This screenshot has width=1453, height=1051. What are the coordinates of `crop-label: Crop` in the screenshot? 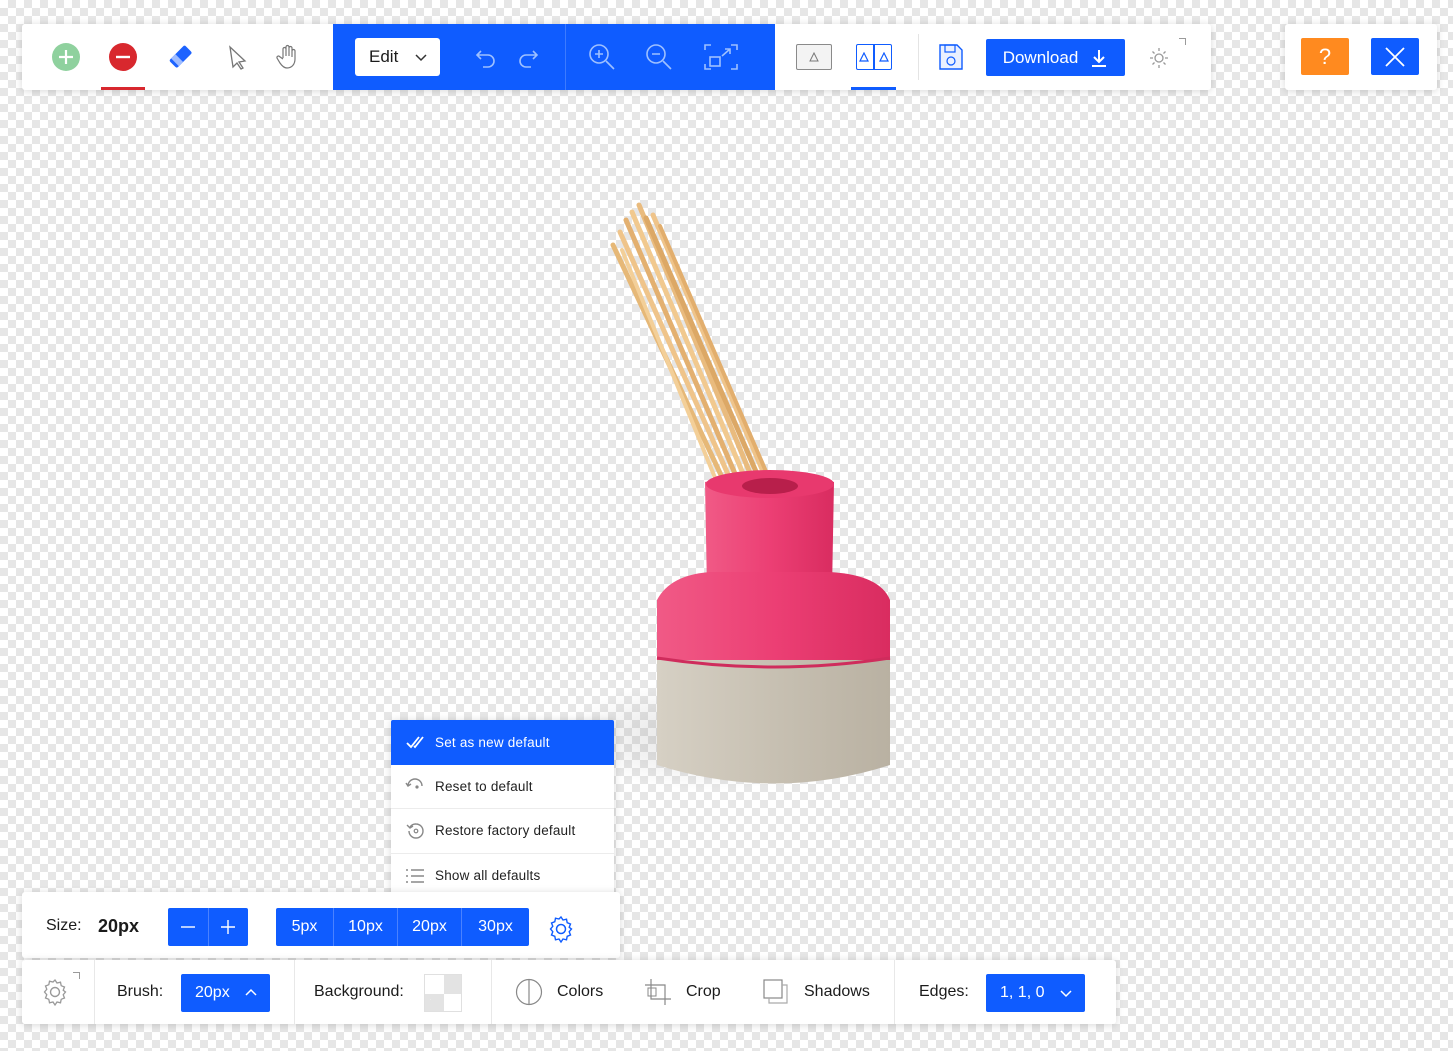 It's located at (703, 991).